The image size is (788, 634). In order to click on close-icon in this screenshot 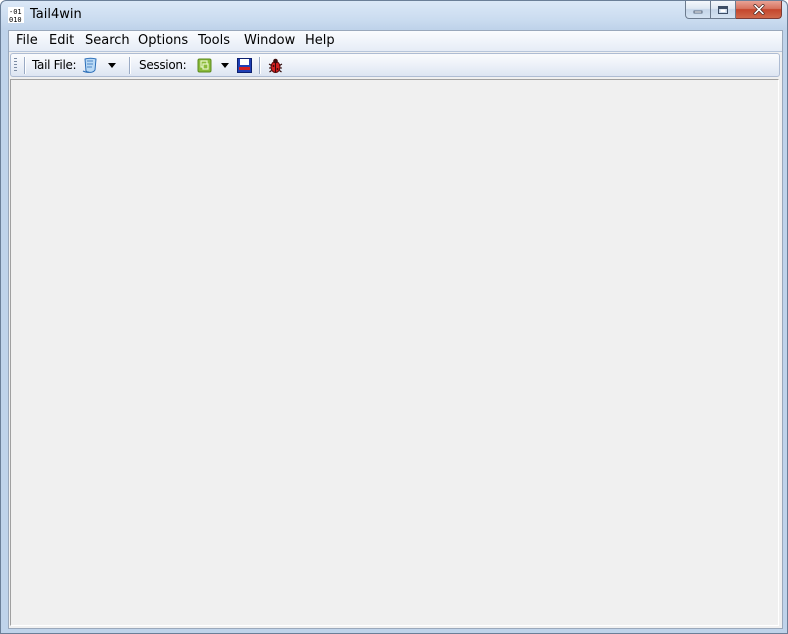, I will do `click(758, 9)`.